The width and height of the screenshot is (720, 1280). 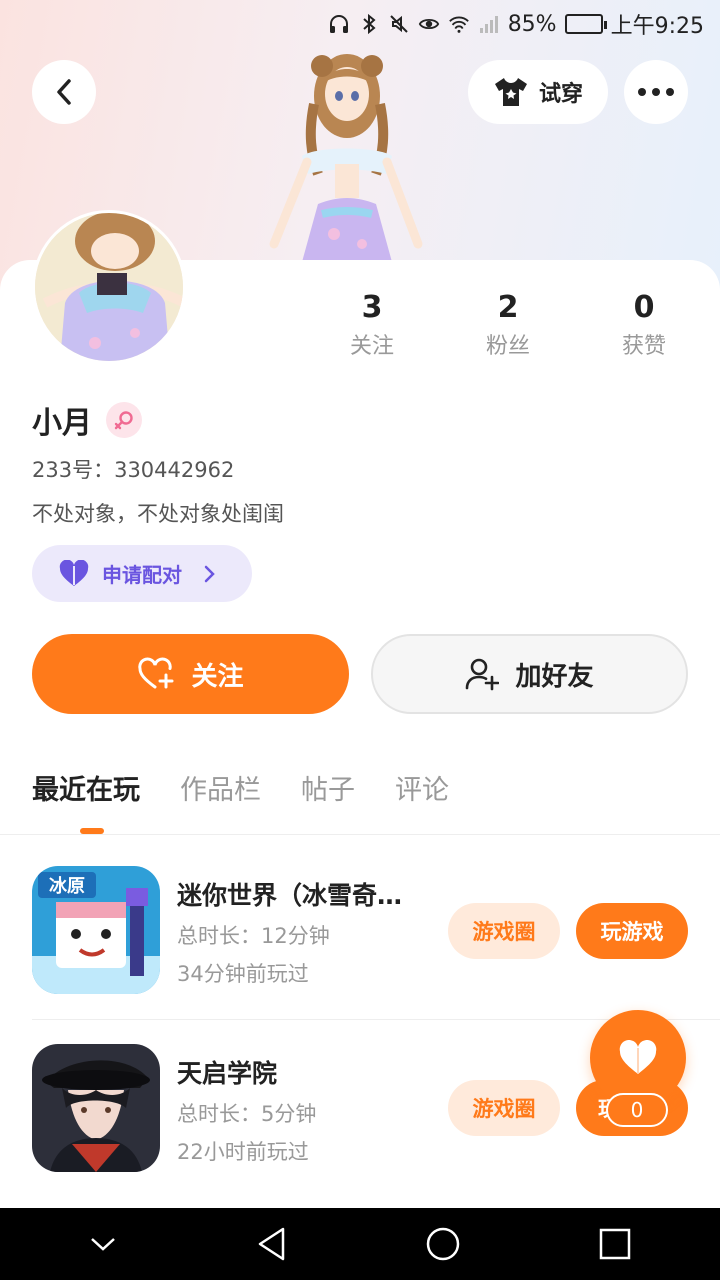 What do you see at coordinates (399, 24) in the screenshot?
I see `mute-icon` at bounding box center [399, 24].